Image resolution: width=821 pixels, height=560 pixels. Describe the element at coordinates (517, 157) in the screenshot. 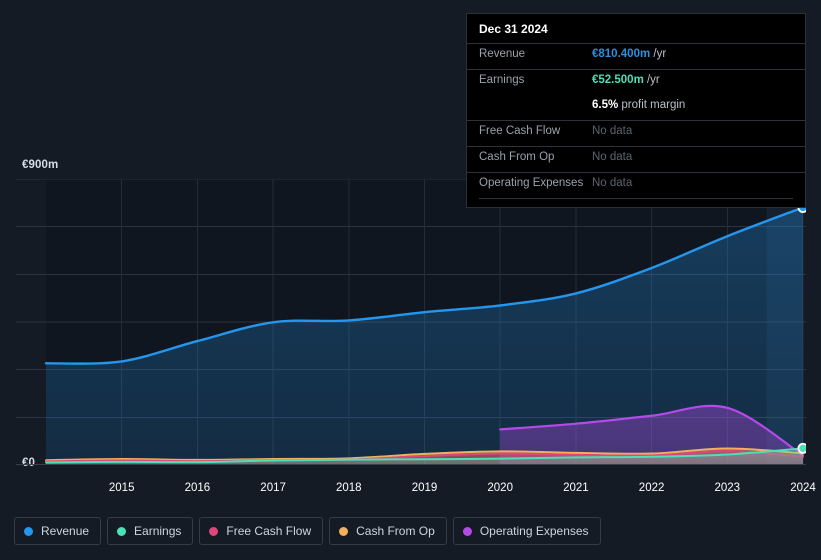

I see `tooltip-row-key: Cash From Op` at that location.